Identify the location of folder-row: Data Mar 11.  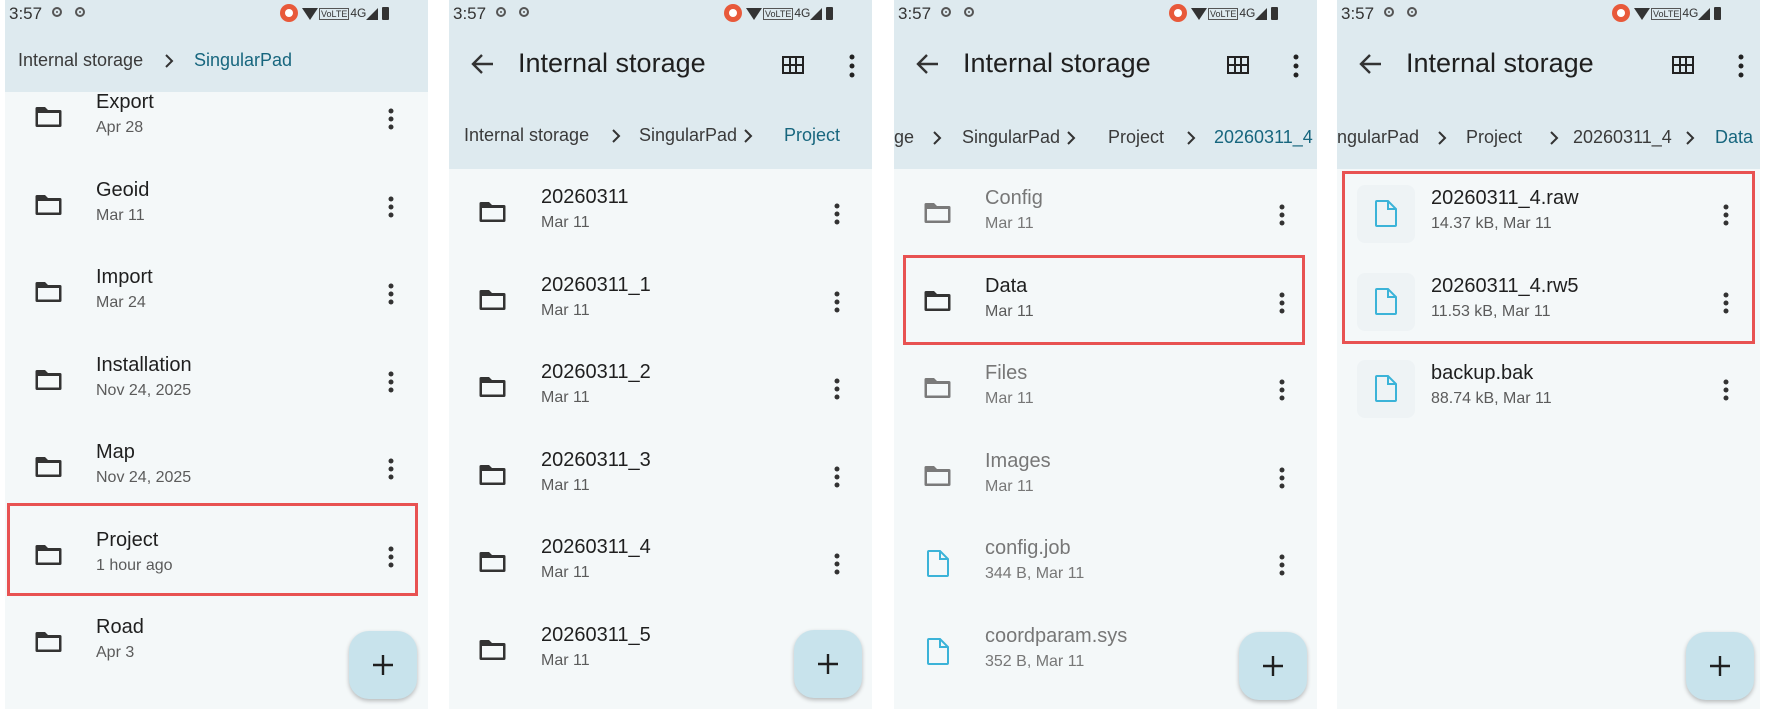
(1105, 302).